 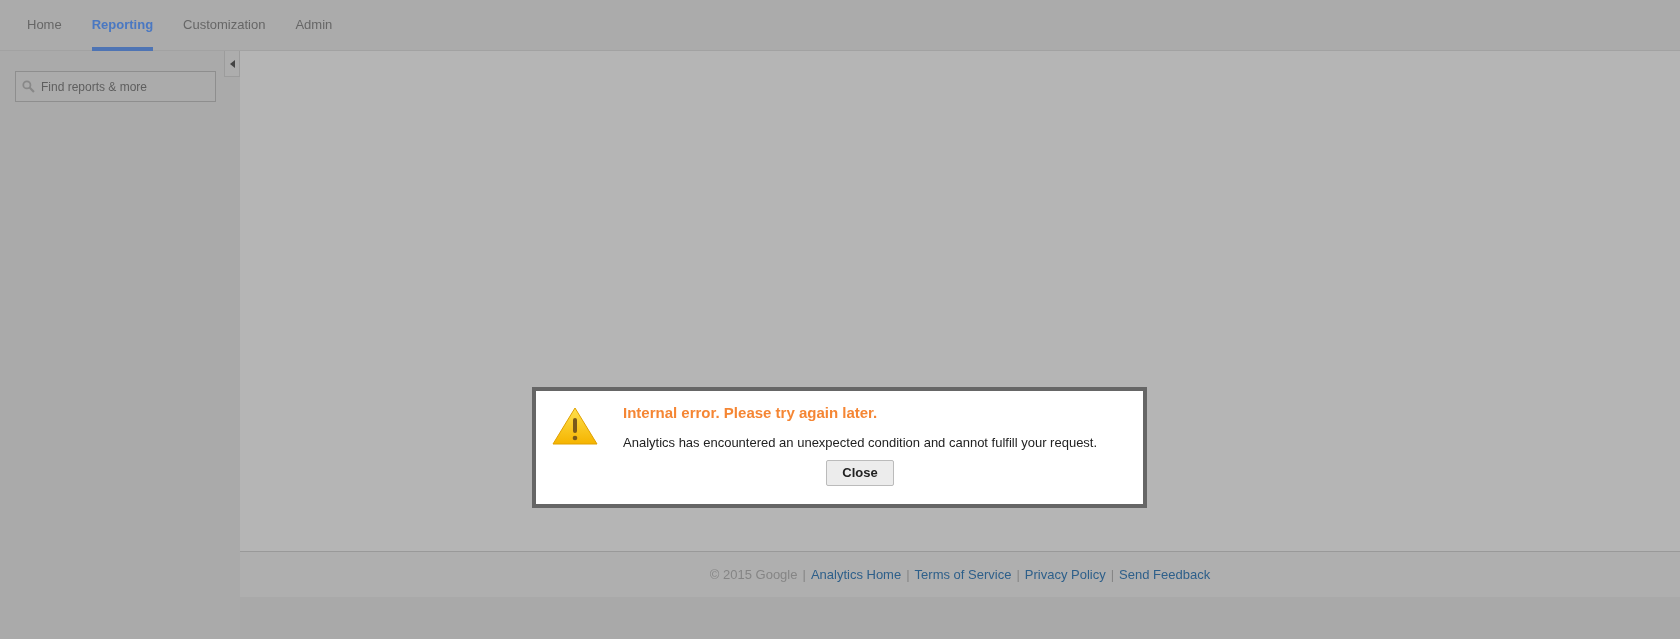 I want to click on close-button: Close, so click(x=860, y=473).